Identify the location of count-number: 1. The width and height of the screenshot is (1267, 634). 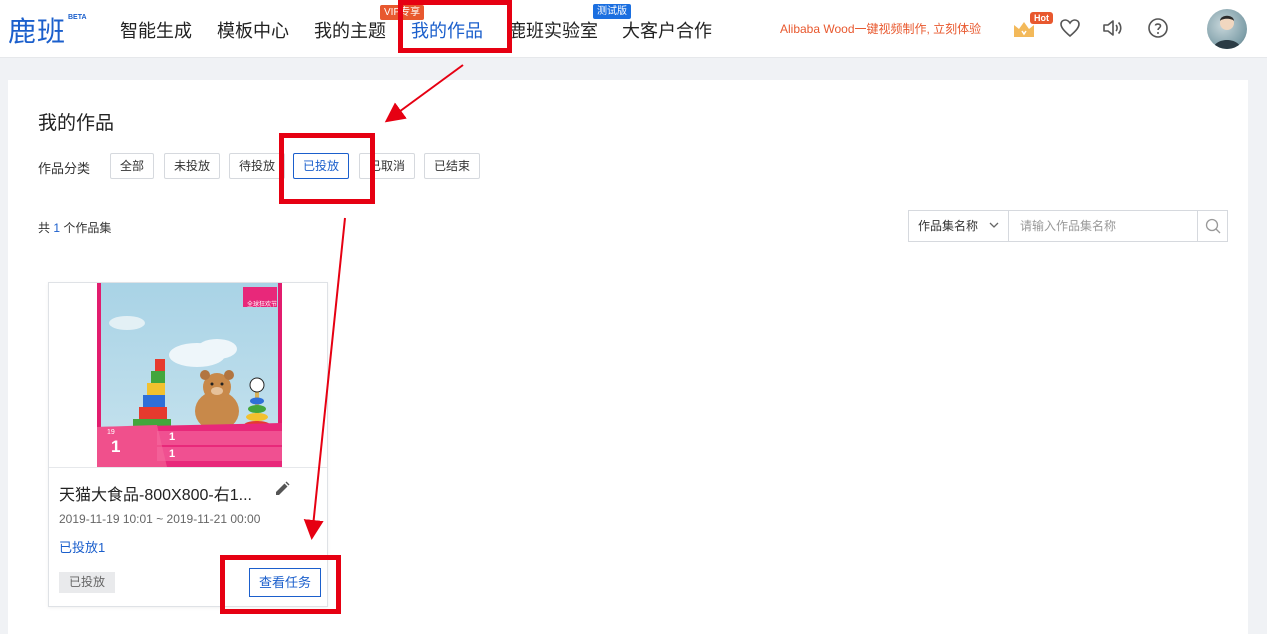
(57, 228).